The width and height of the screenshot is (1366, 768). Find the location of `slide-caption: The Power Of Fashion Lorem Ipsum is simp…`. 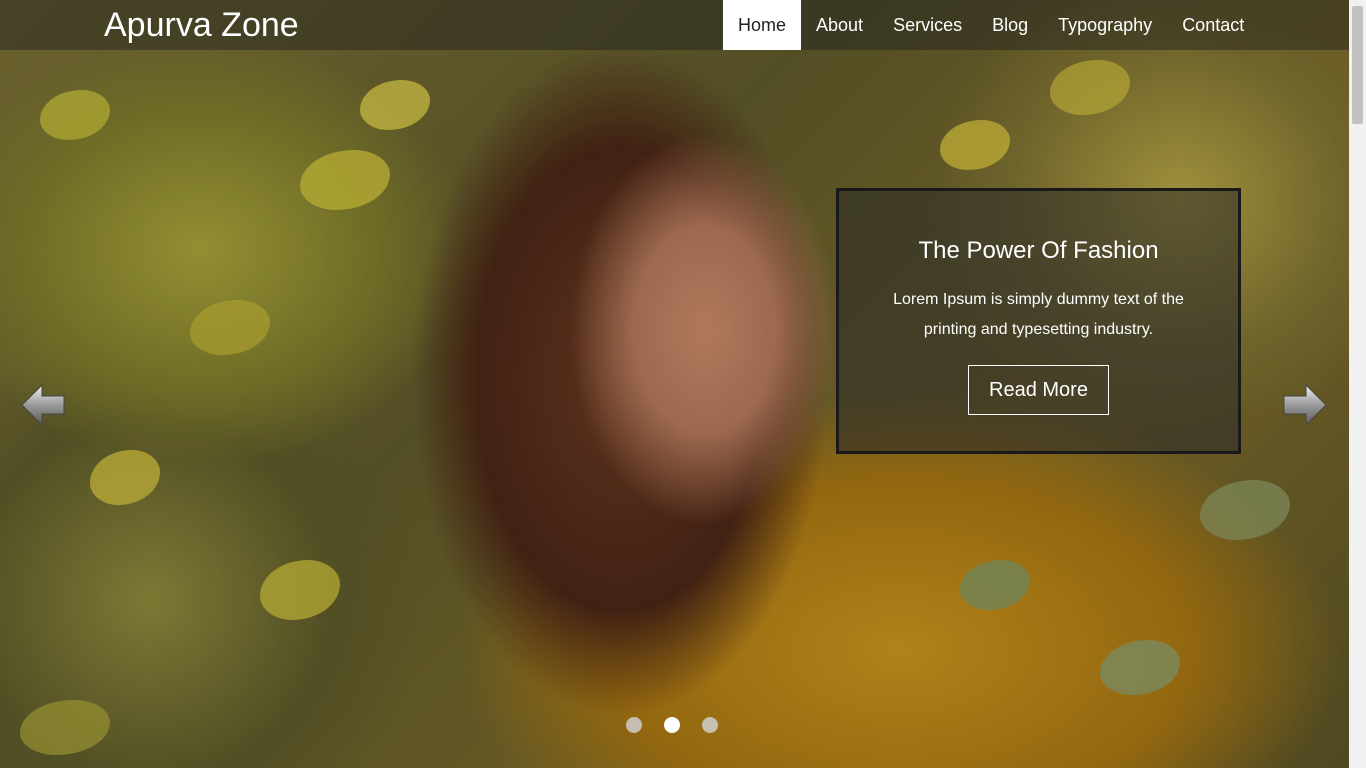

slide-caption: The Power Of Fashion Lorem Ipsum is simp… is located at coordinates (1038, 321).